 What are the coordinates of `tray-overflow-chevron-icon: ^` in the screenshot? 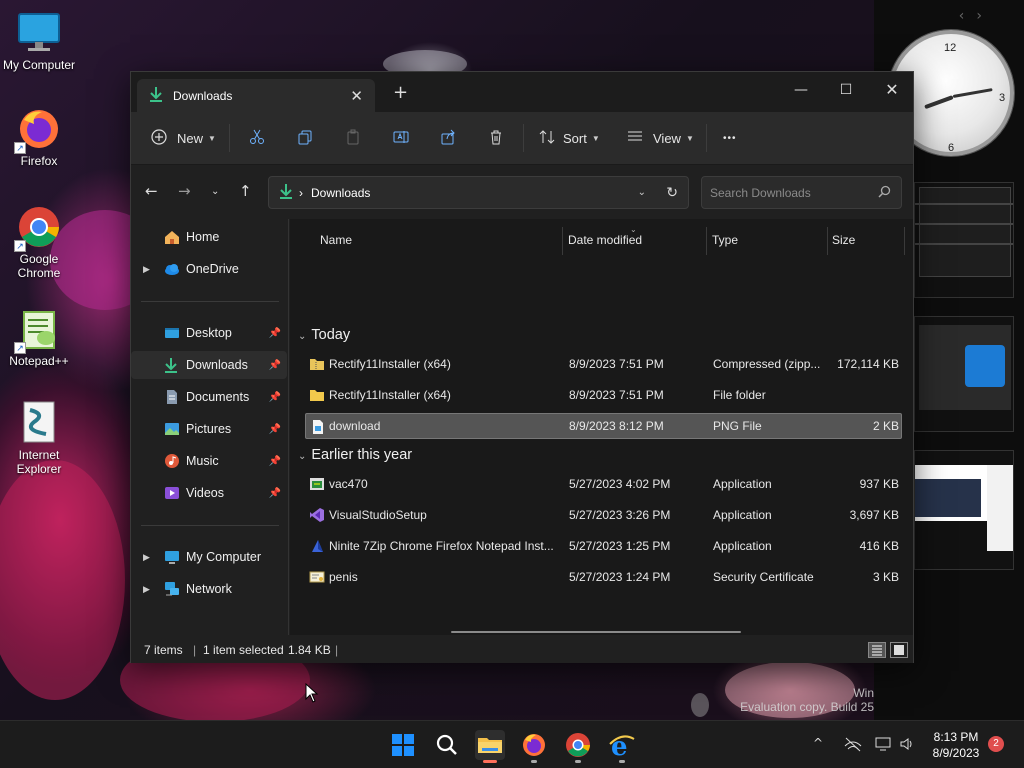 It's located at (818, 743).